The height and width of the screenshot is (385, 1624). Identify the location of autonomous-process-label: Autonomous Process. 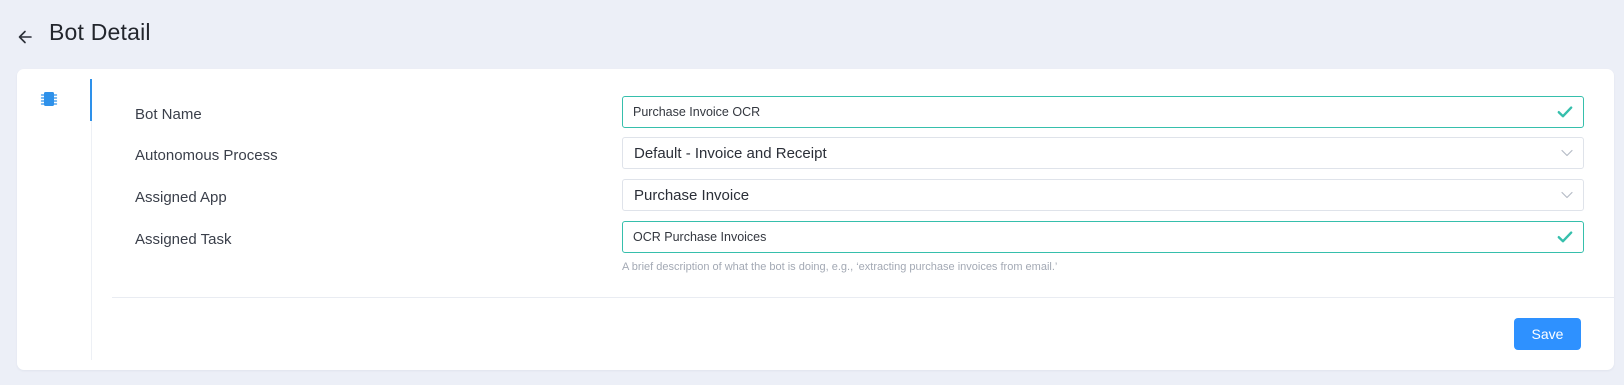
(206, 155).